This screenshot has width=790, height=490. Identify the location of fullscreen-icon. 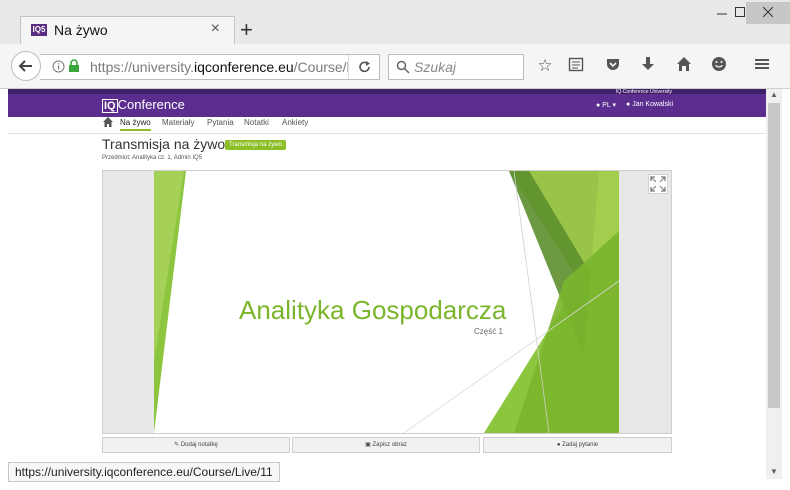
(658, 184).